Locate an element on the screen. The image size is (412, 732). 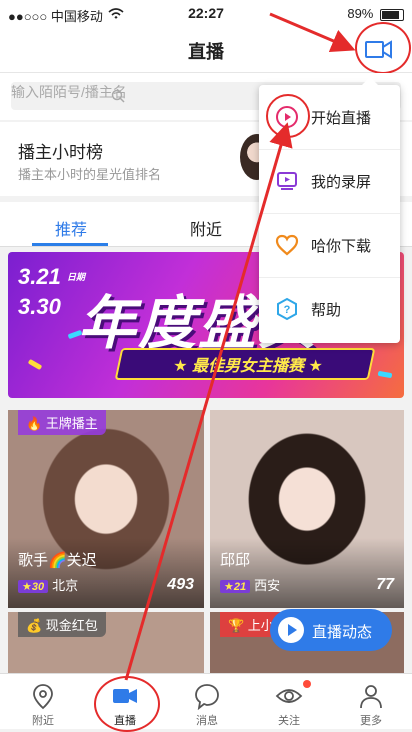
annotation-circle-start-live is located at coordinates (288, 116).